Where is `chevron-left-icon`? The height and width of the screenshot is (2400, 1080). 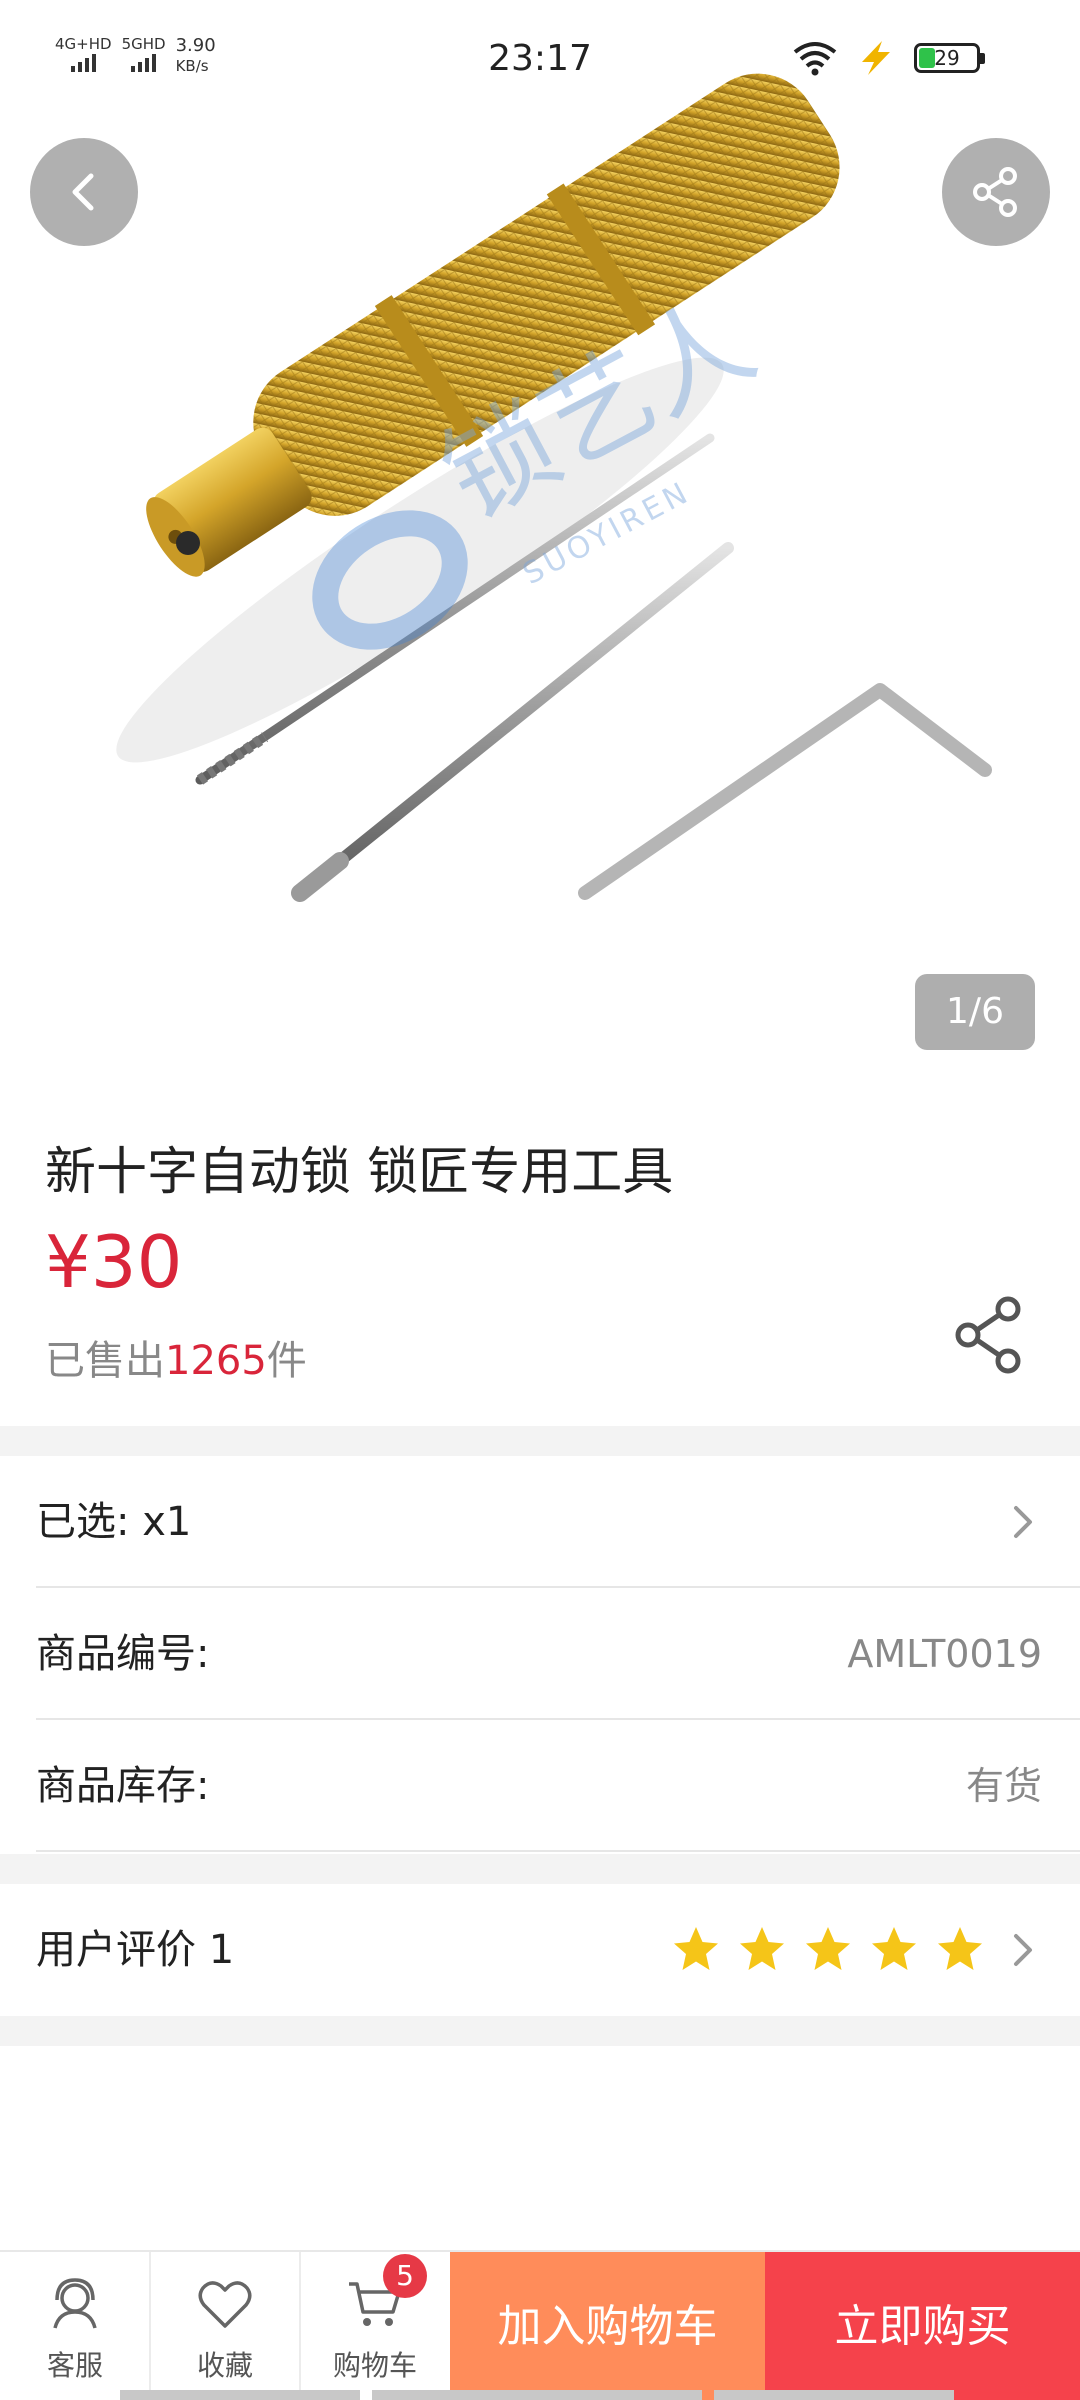
chevron-left-icon is located at coordinates (83, 192).